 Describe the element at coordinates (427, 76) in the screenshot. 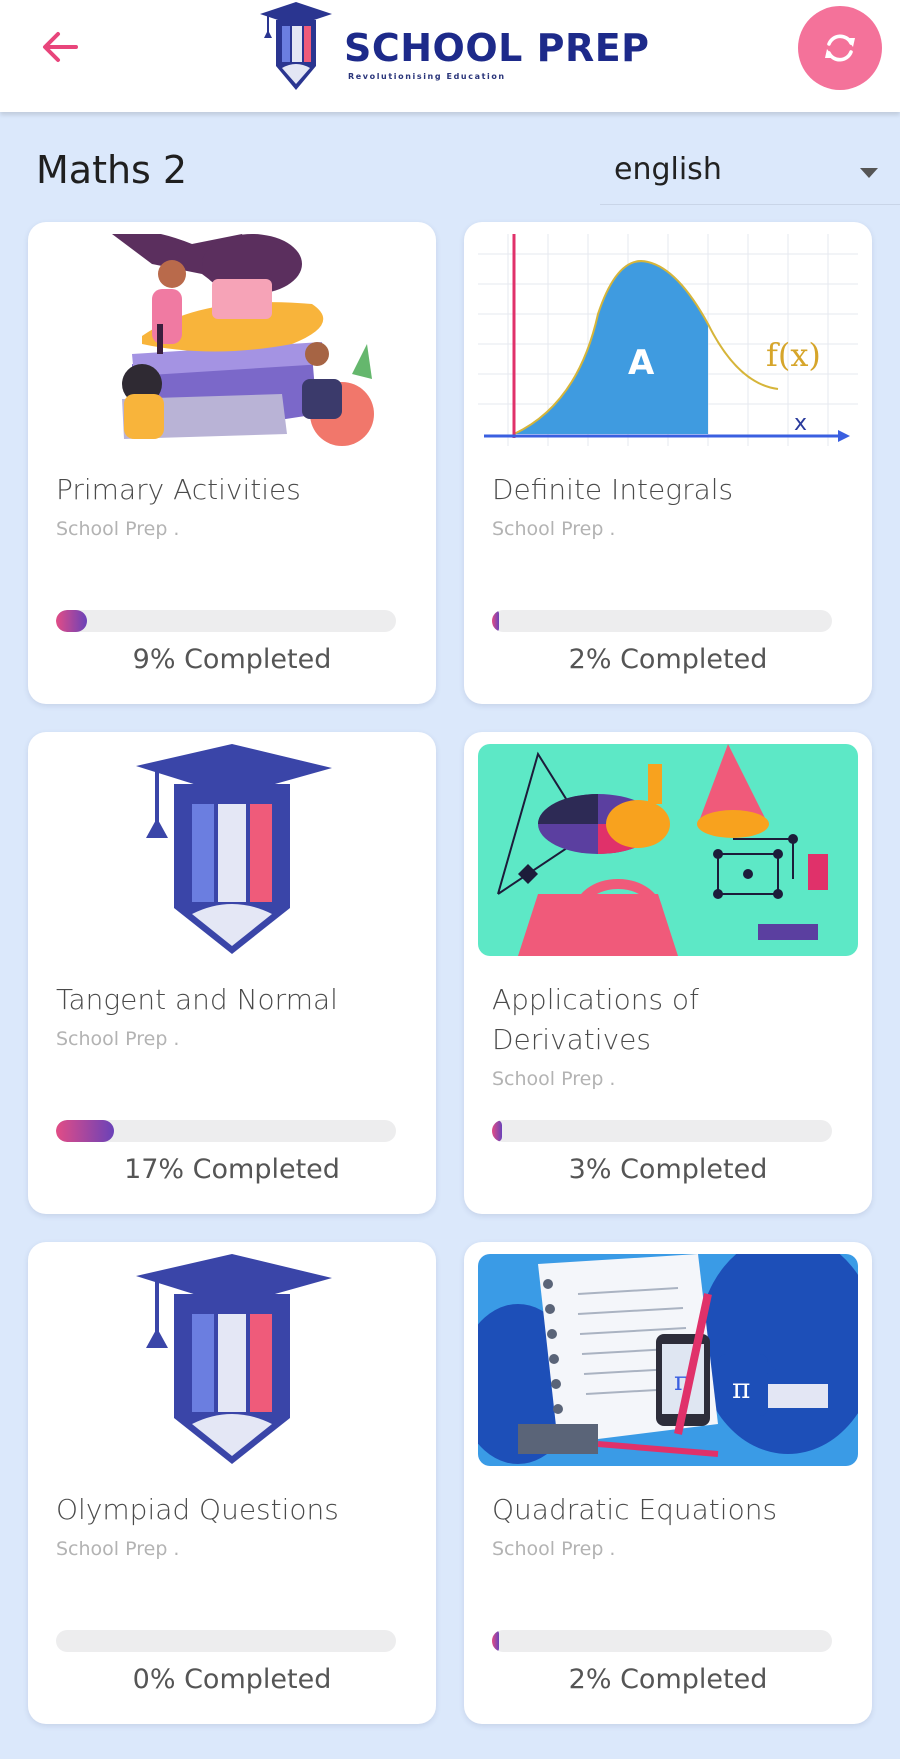

I see `brand-tagline: Revolutionising Education` at that location.